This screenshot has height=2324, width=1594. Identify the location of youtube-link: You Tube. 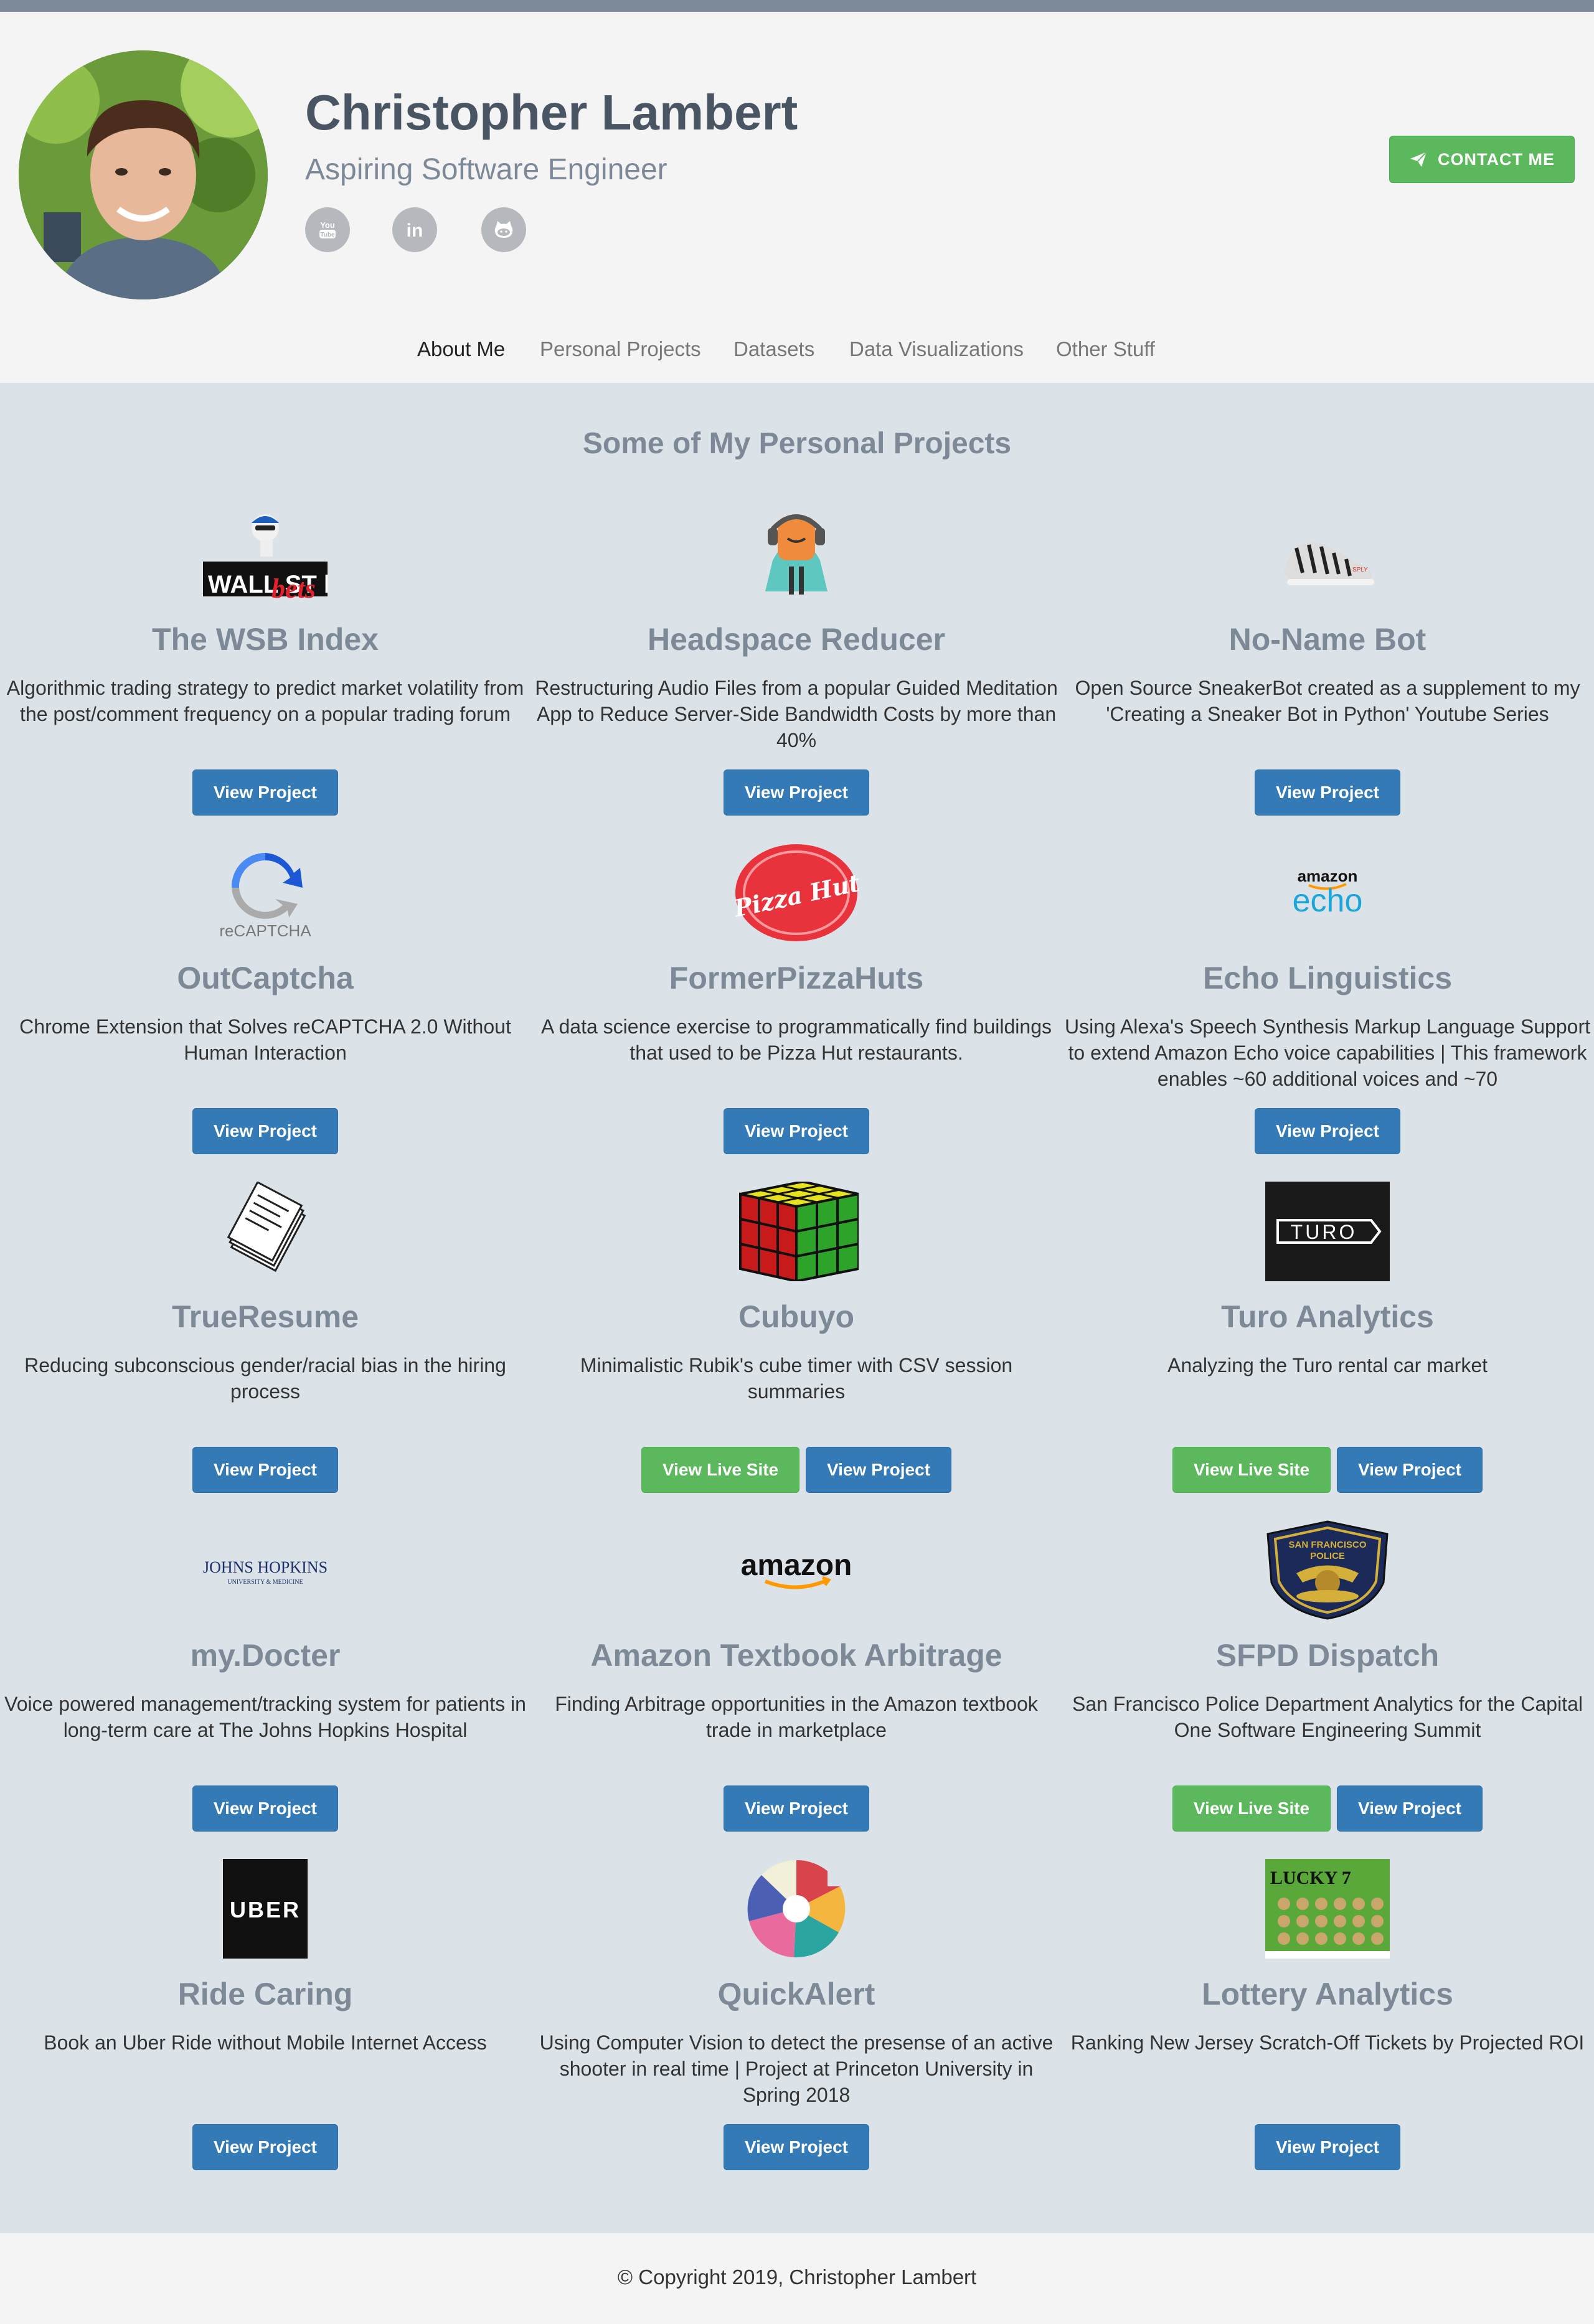
(327, 229).